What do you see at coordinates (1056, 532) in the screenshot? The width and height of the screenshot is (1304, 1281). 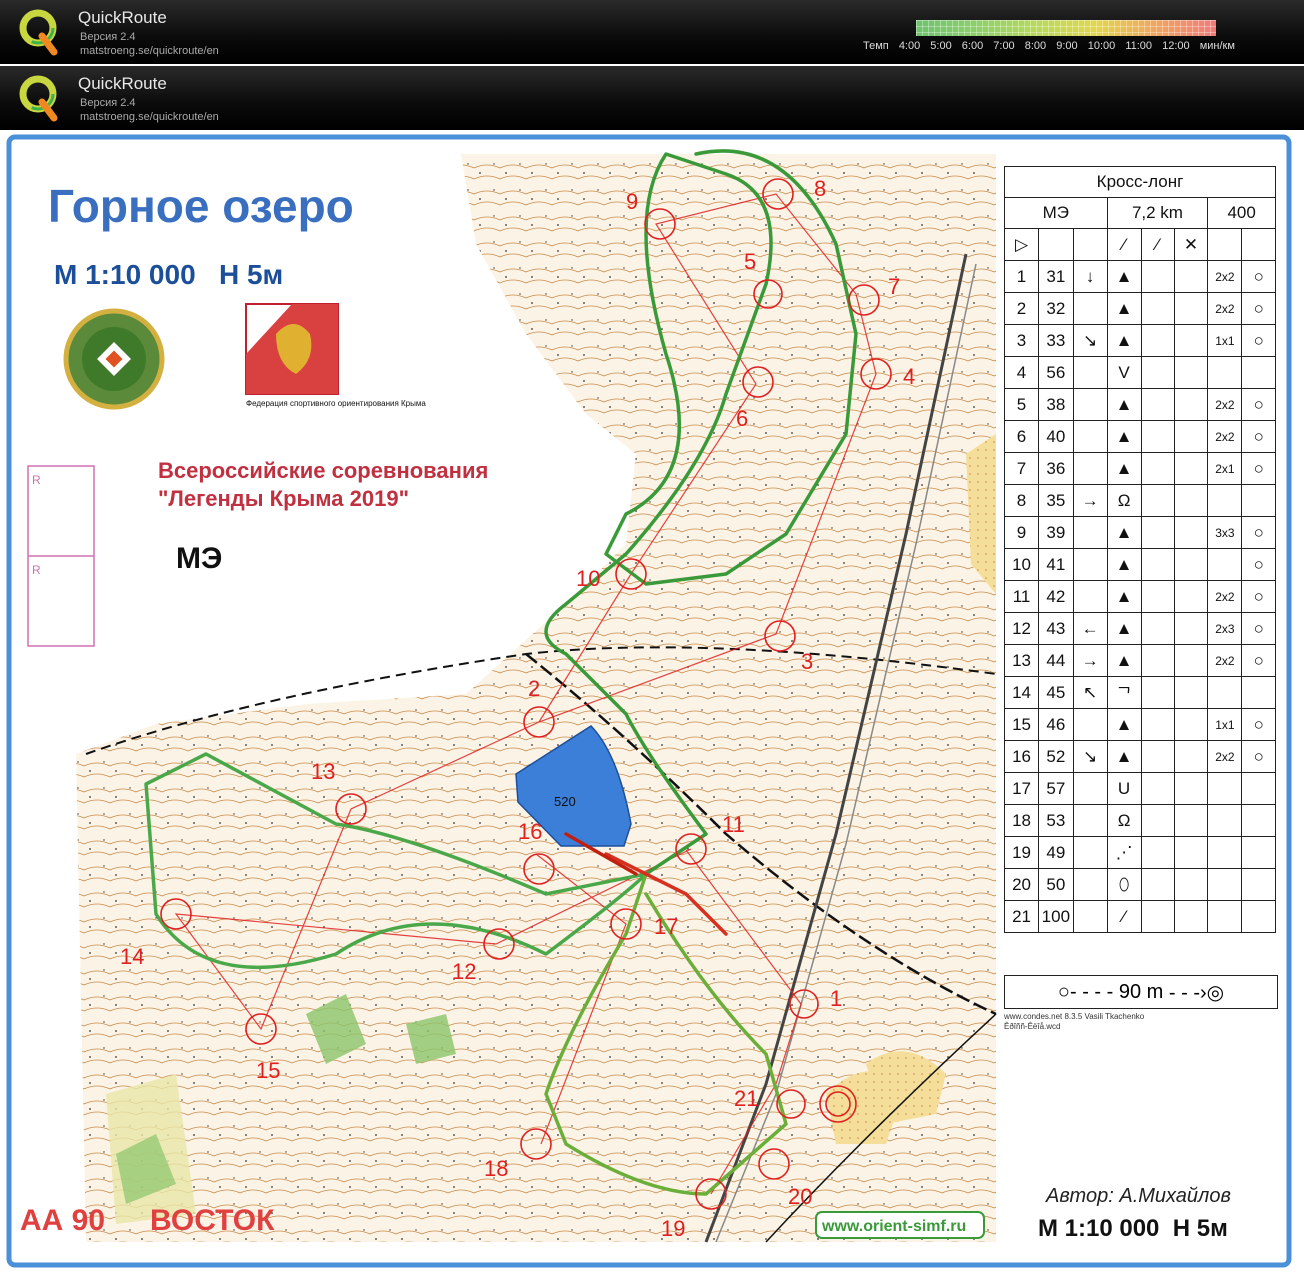 I see `control-code: 39` at bounding box center [1056, 532].